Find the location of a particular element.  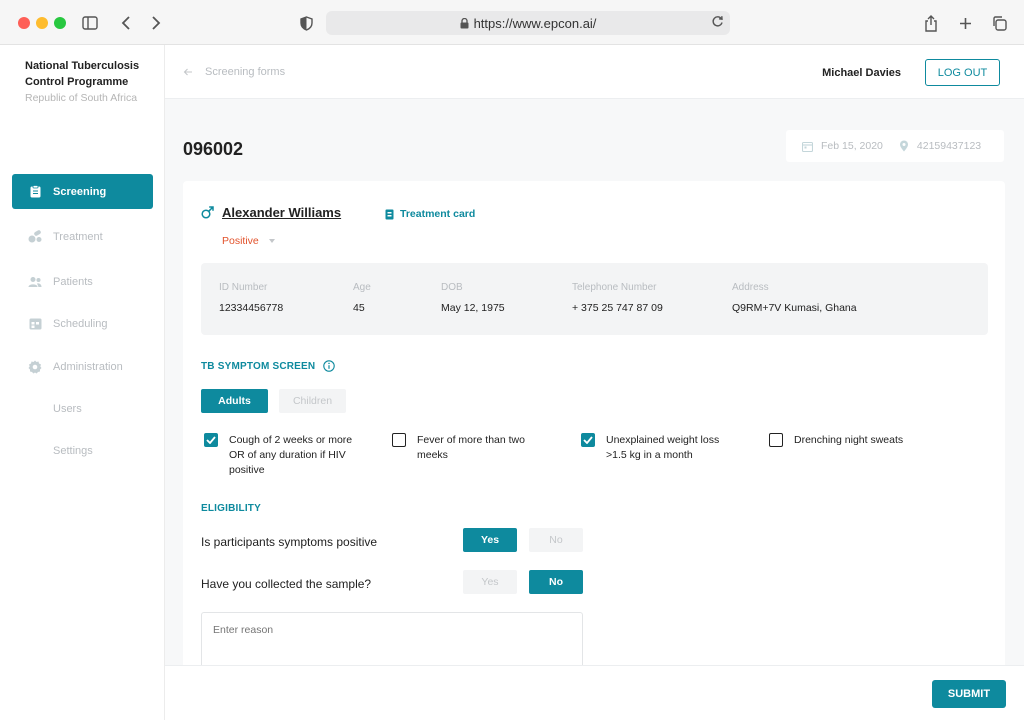

breadcrumb-label: Screening forms is located at coordinates (245, 72).